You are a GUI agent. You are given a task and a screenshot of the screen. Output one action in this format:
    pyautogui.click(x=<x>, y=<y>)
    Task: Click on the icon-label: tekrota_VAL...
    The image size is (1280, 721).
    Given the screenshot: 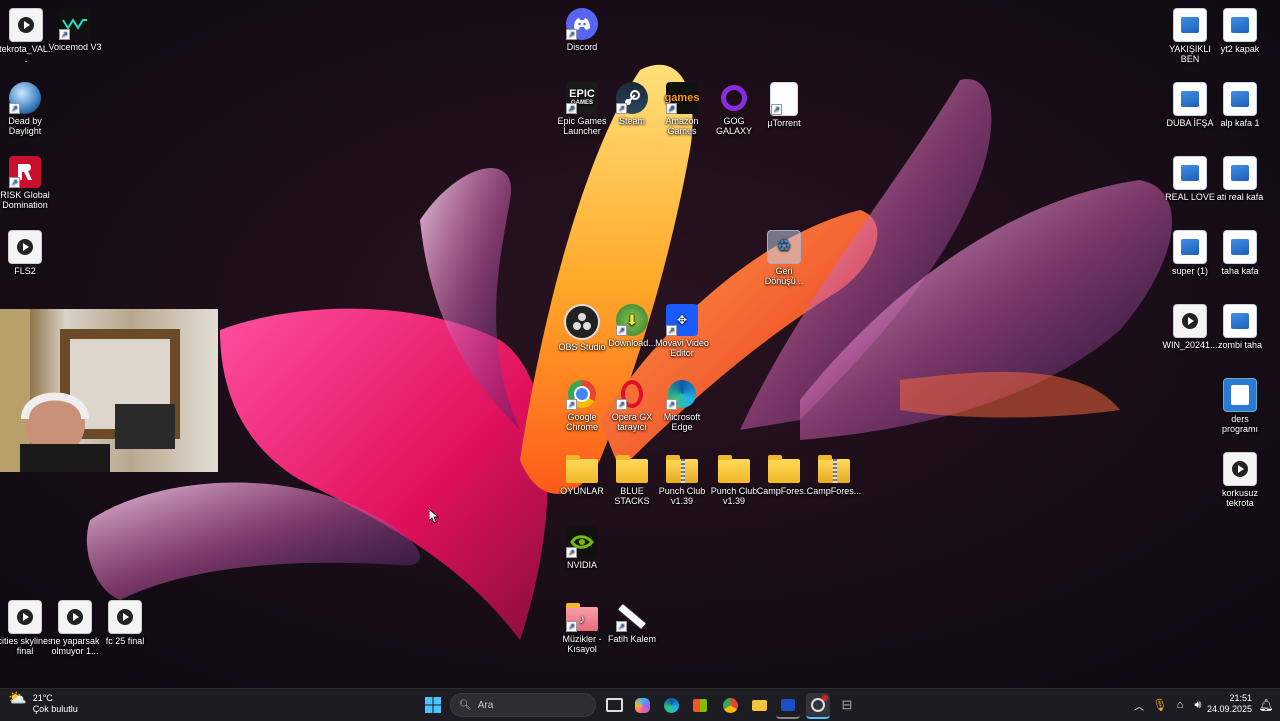 What is the action you would take?
    pyautogui.click(x=26, y=54)
    